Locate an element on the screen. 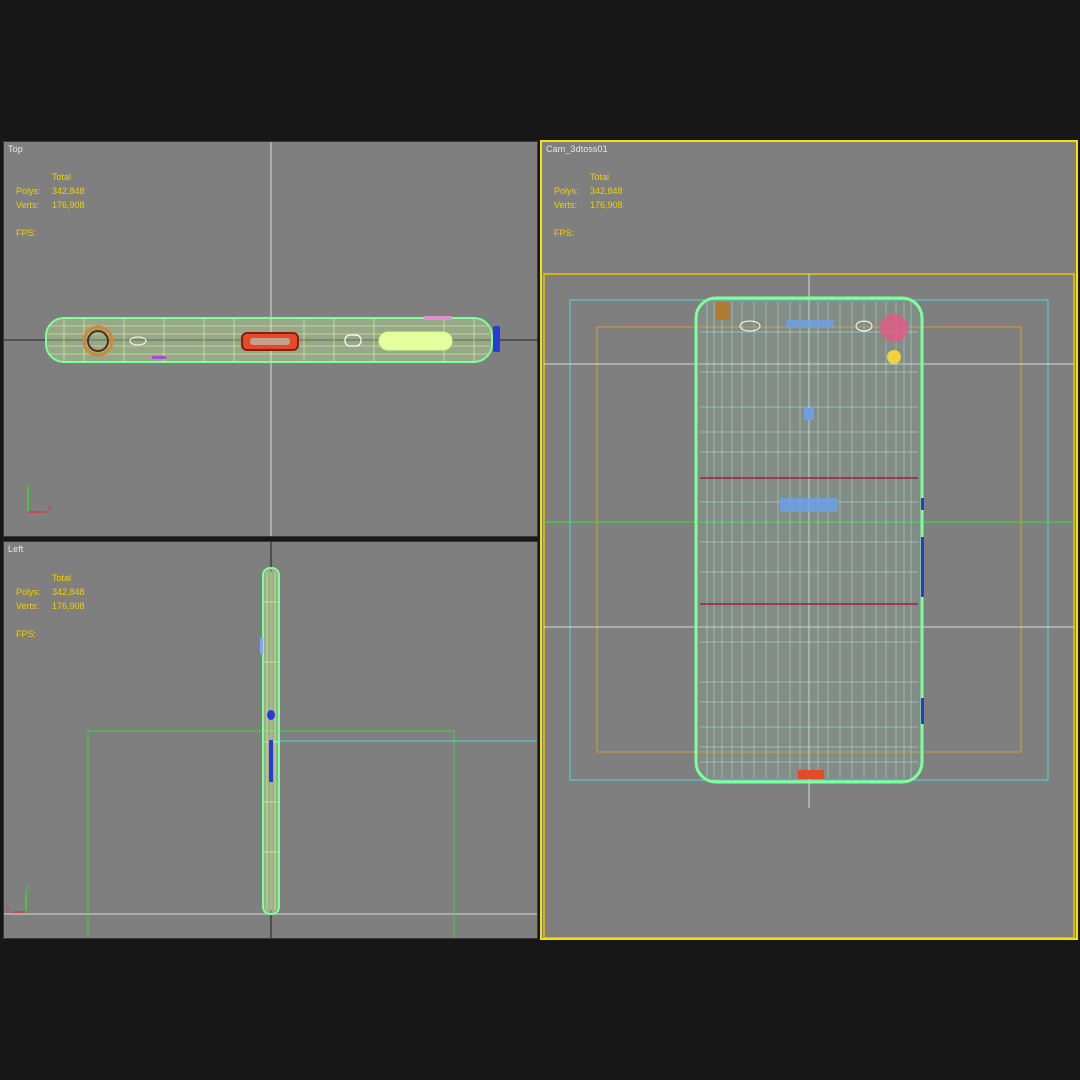  axis-x-label: x is located at coordinates (50, 508).